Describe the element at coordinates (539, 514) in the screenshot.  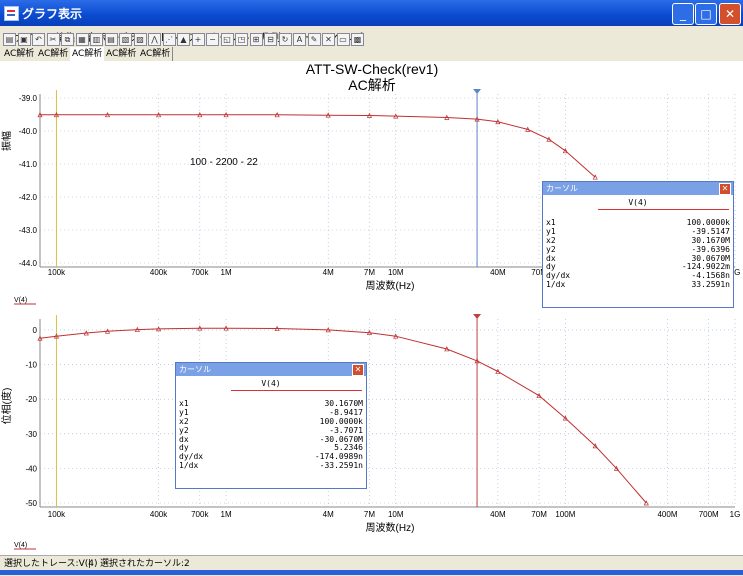
I see `x-tick-label: 70M` at that location.